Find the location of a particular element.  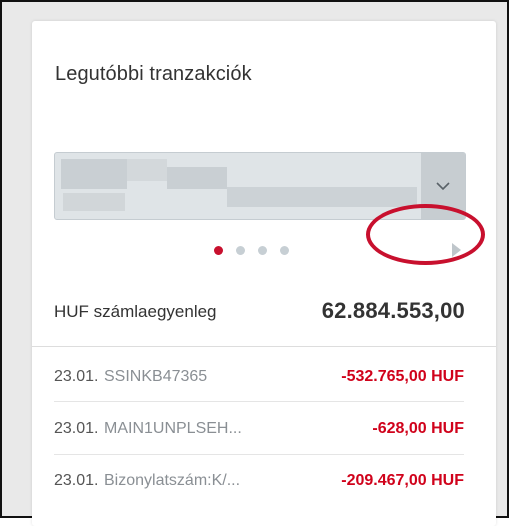

section-divider is located at coordinates (264, 346).